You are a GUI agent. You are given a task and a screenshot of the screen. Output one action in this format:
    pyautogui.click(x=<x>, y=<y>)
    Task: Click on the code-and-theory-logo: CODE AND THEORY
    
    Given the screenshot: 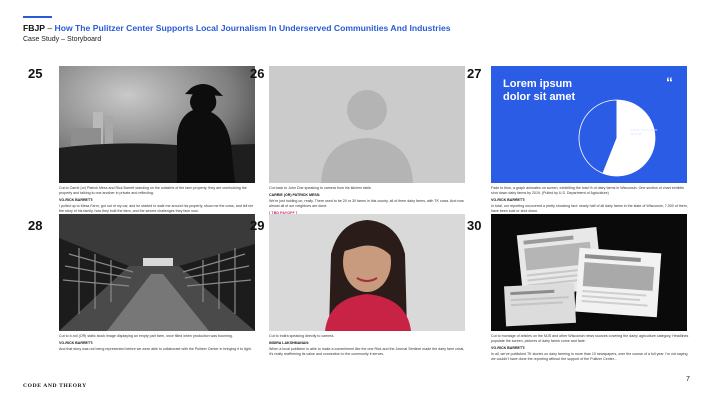 What is the action you would take?
    pyautogui.click(x=55, y=386)
    